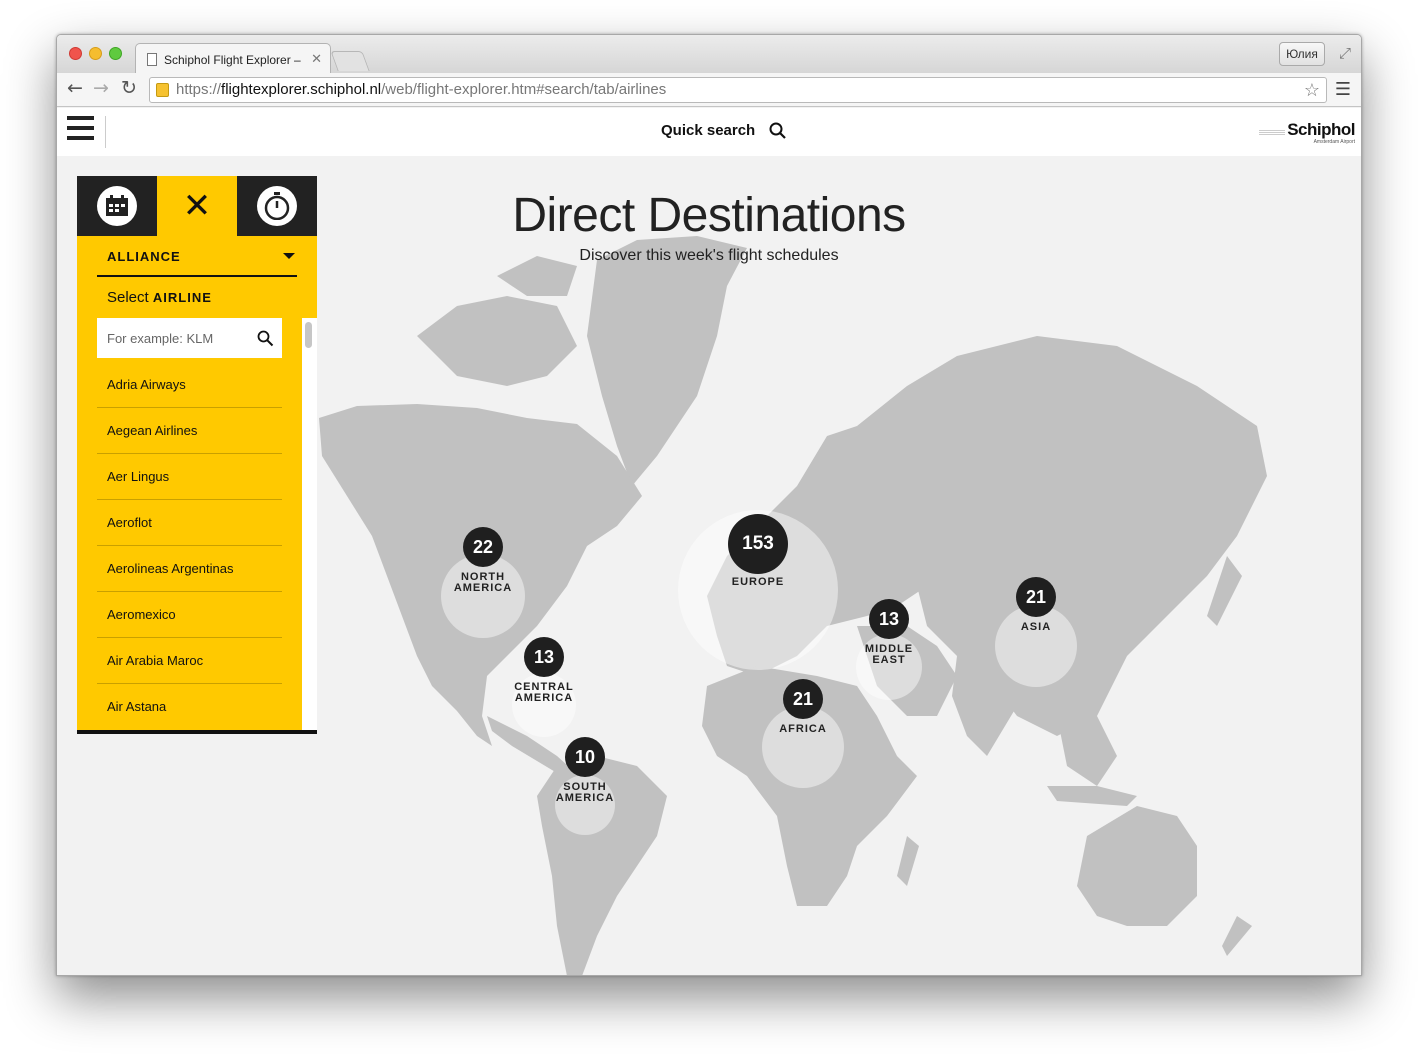 Image resolution: width=1418 pixels, height=1054 pixels. What do you see at coordinates (189, 707) in the screenshot?
I see `airline-item: Air Astana` at bounding box center [189, 707].